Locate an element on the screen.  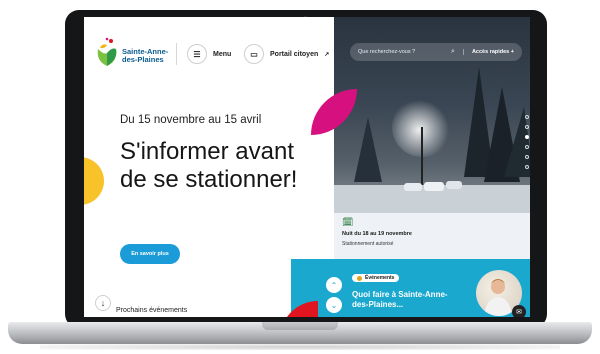
chat-icon: ✉ is located at coordinates (519, 311).